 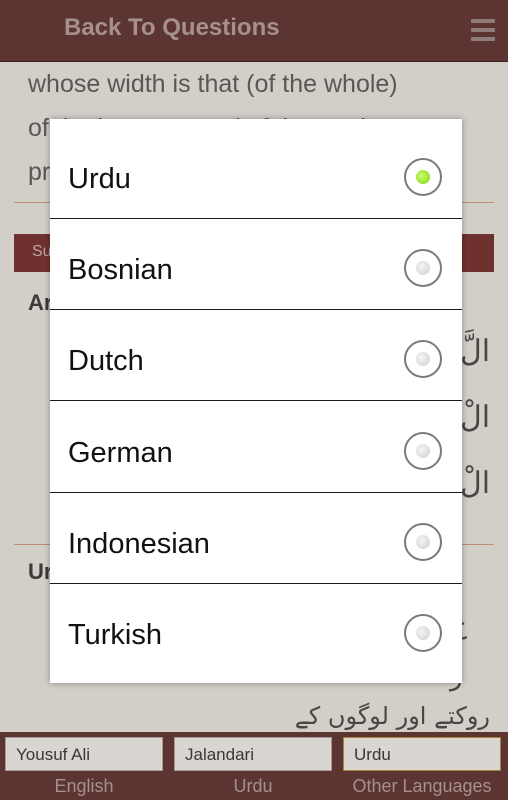 I want to click on other-language-field: Urdu, so click(x=422, y=754).